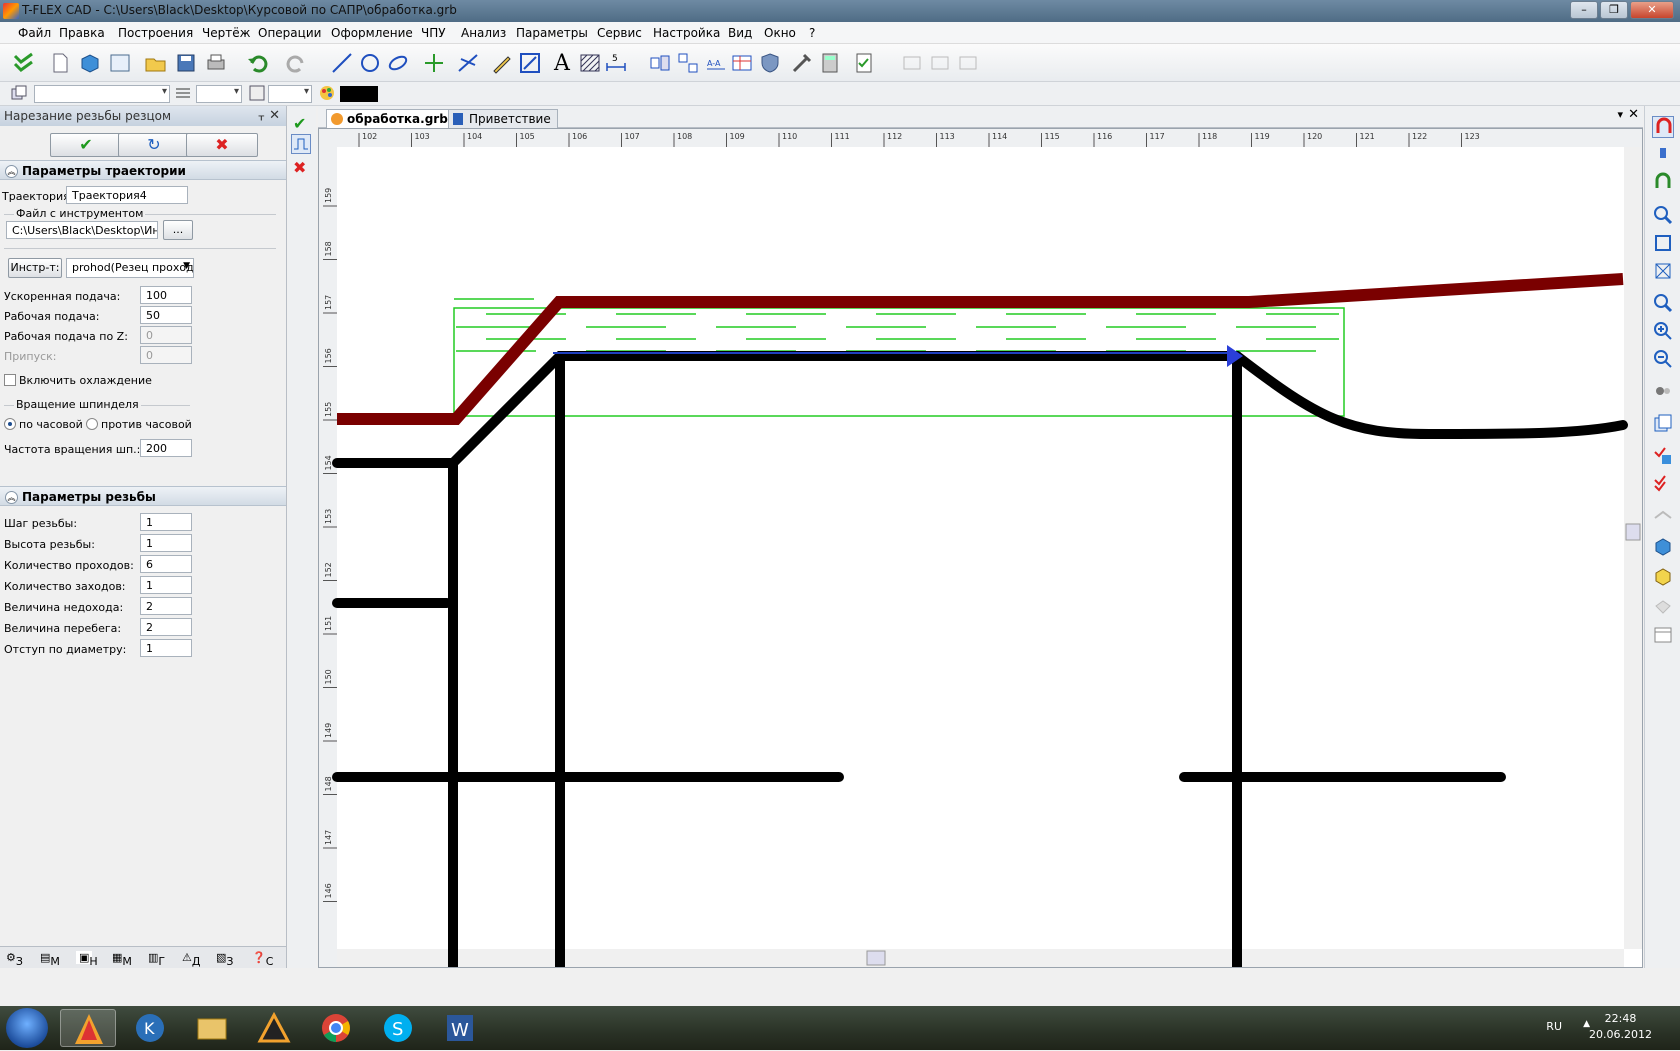  Describe the element at coordinates (216, 63) in the screenshot. I see `print-icon` at that location.